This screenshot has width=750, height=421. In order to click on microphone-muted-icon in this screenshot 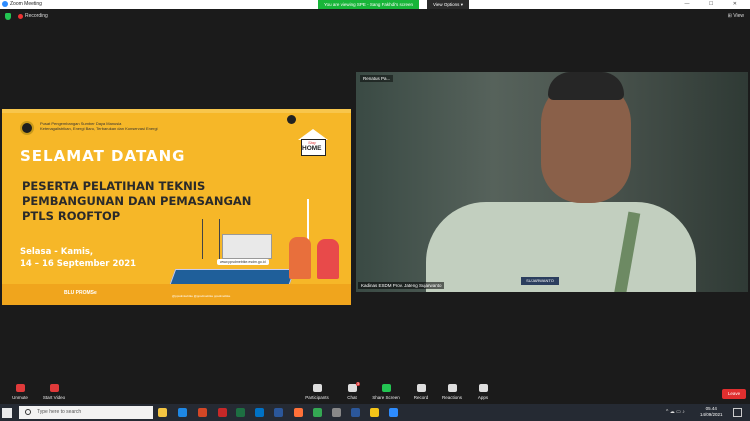, I will do `click(20, 388)`.